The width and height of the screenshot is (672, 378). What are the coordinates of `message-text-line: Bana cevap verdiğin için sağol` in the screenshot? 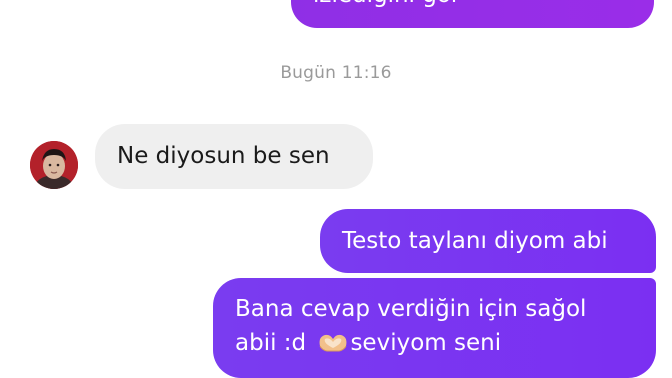 It's located at (411, 309).